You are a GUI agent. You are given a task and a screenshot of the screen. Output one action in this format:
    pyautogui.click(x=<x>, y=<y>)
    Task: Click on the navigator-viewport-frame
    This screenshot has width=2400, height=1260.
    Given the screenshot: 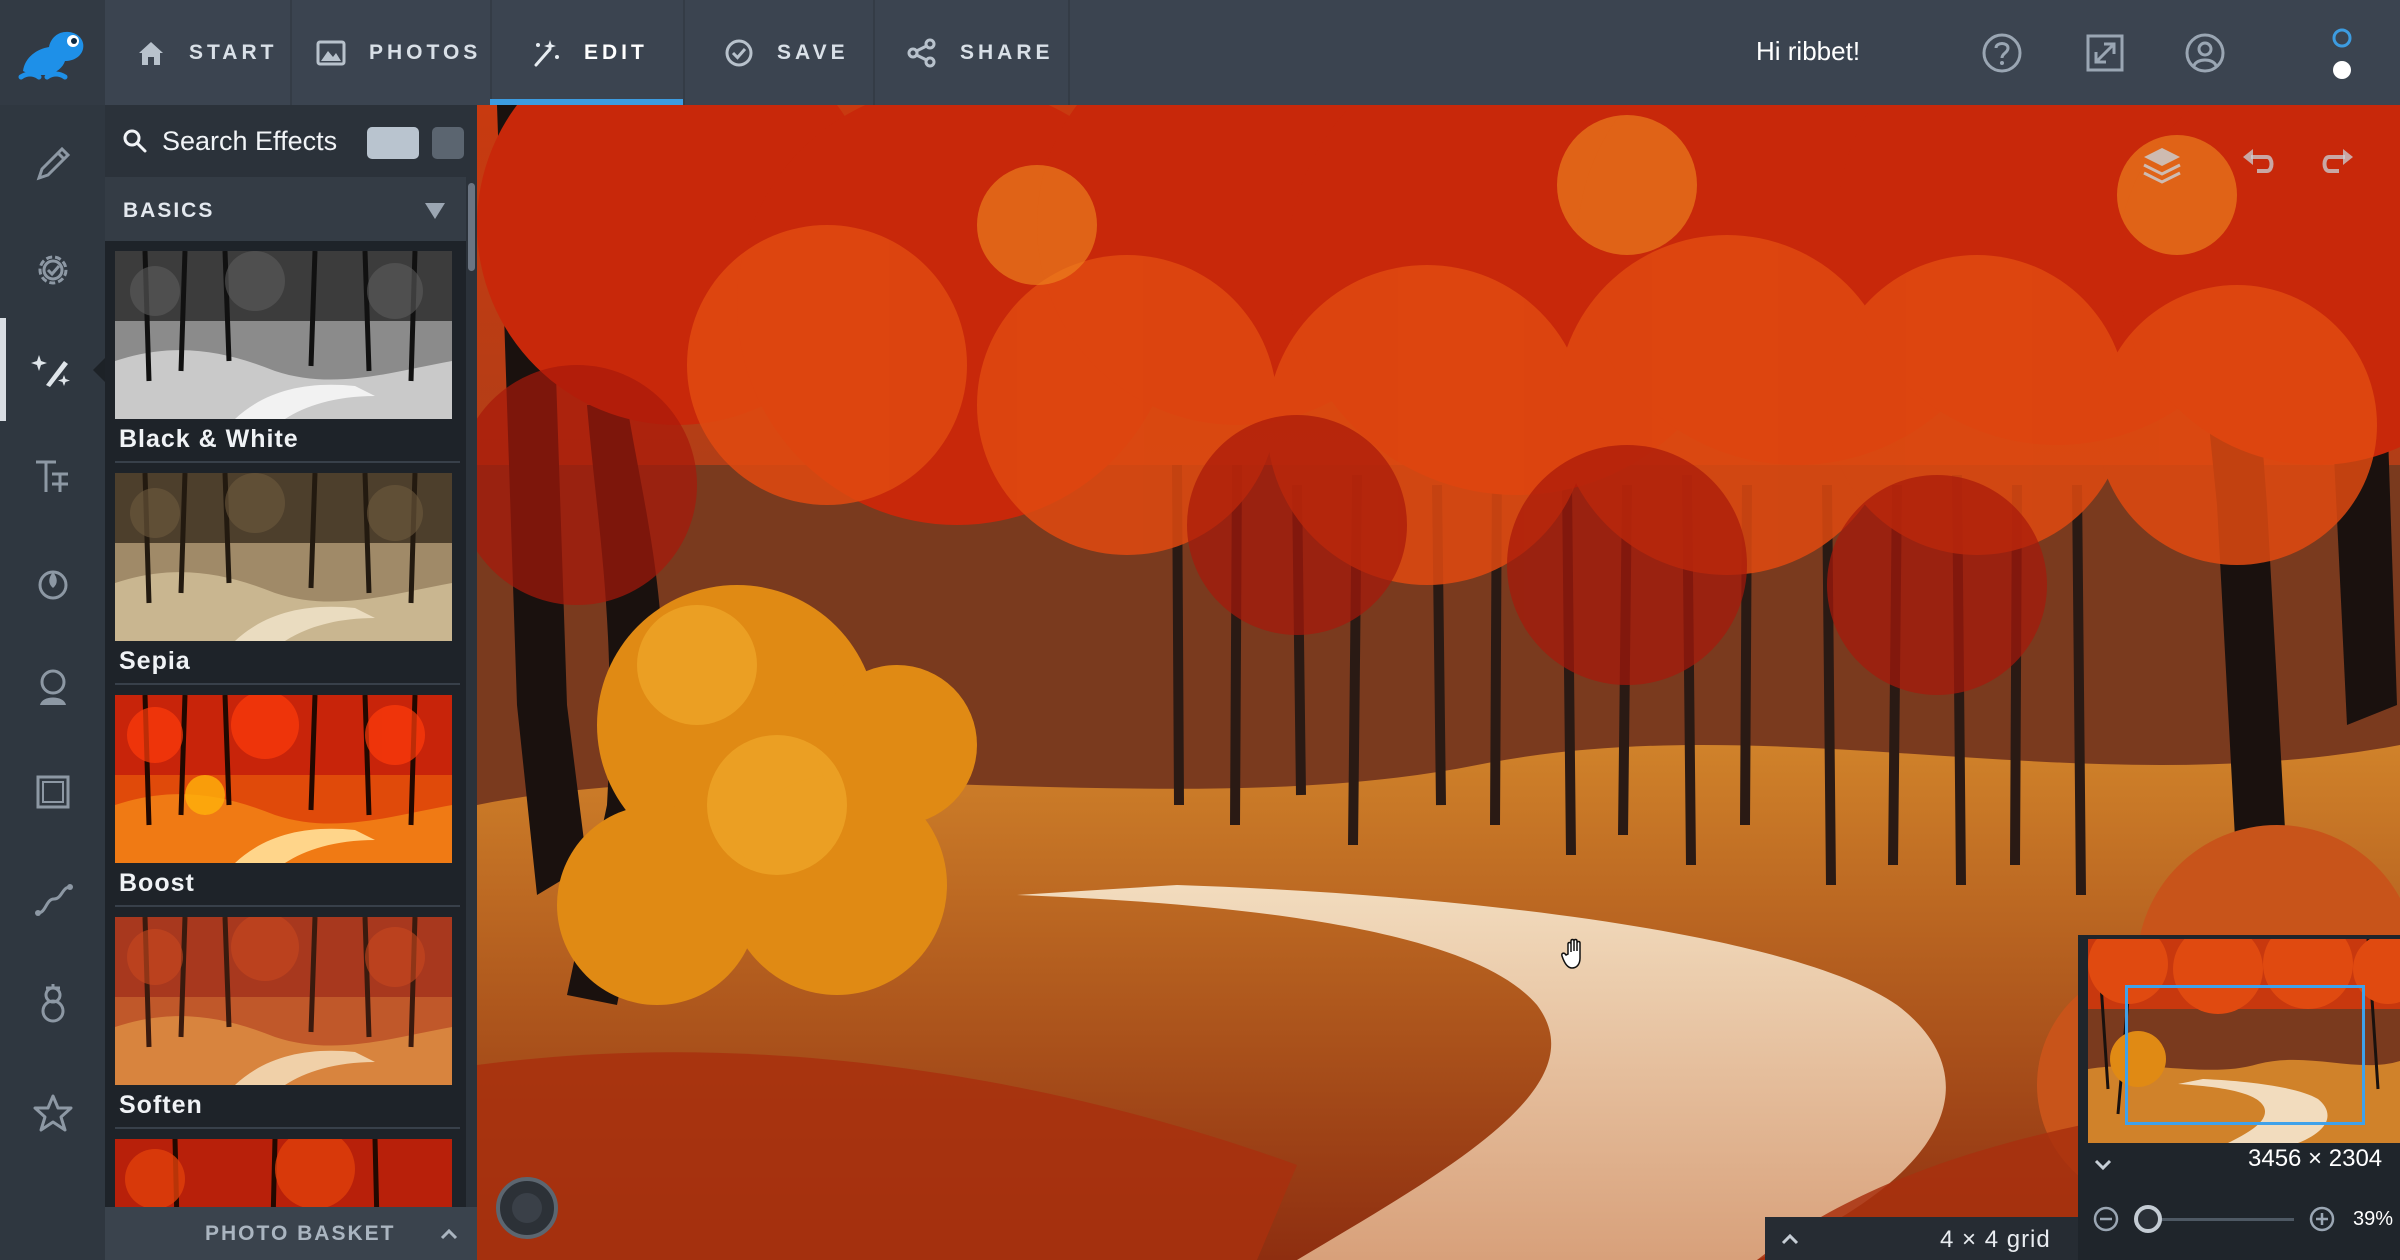 What is the action you would take?
    pyautogui.click(x=2245, y=1055)
    